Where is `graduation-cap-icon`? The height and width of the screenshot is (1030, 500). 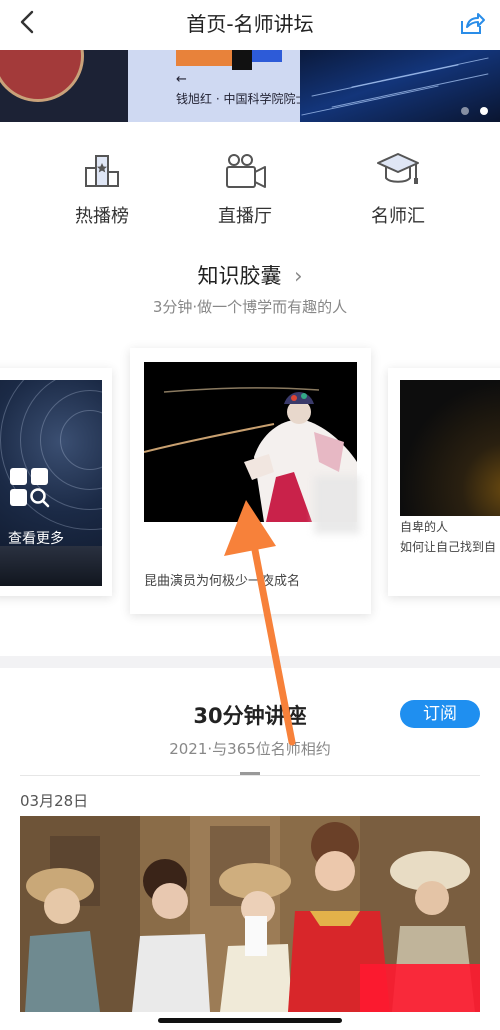
graduation-cap-icon is located at coordinates (398, 168).